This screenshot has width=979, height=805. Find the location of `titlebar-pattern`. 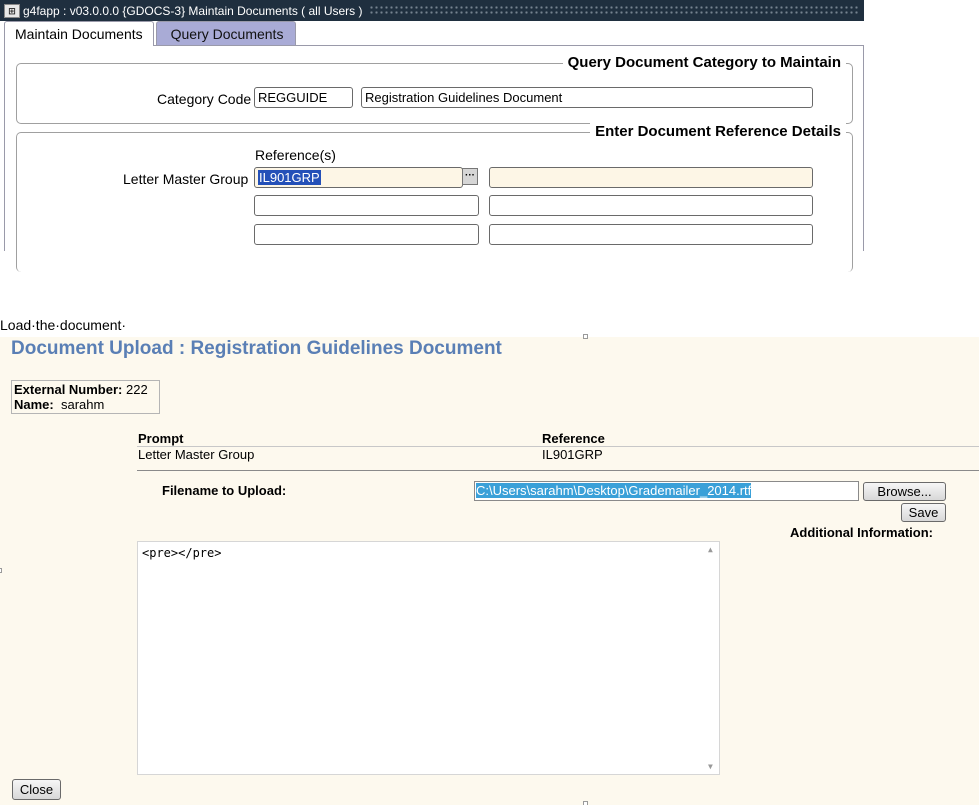

titlebar-pattern is located at coordinates (613, 10).